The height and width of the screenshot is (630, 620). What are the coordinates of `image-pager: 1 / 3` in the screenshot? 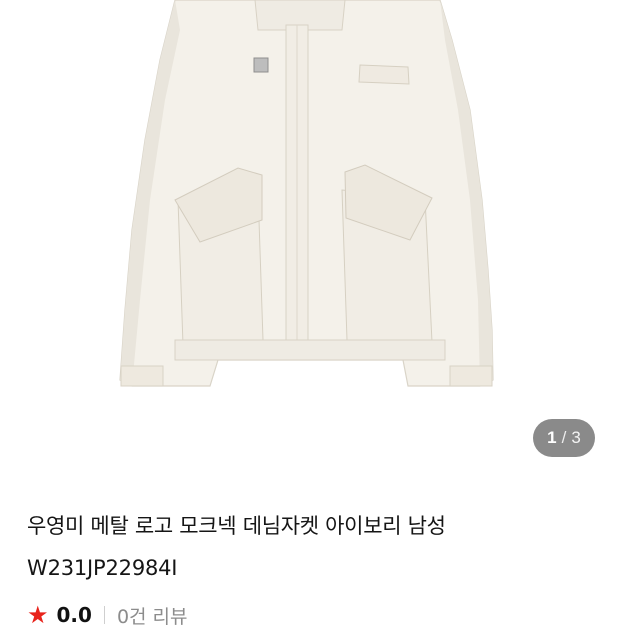 It's located at (564, 438).